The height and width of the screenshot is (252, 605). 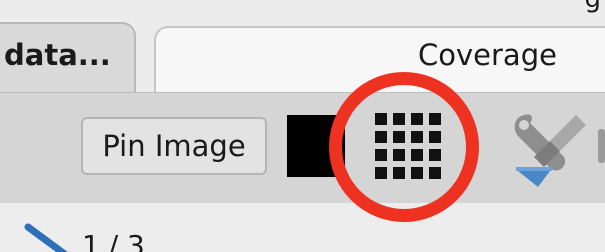 What do you see at coordinates (316, 146) in the screenshot?
I see `black-color-swatch` at bounding box center [316, 146].